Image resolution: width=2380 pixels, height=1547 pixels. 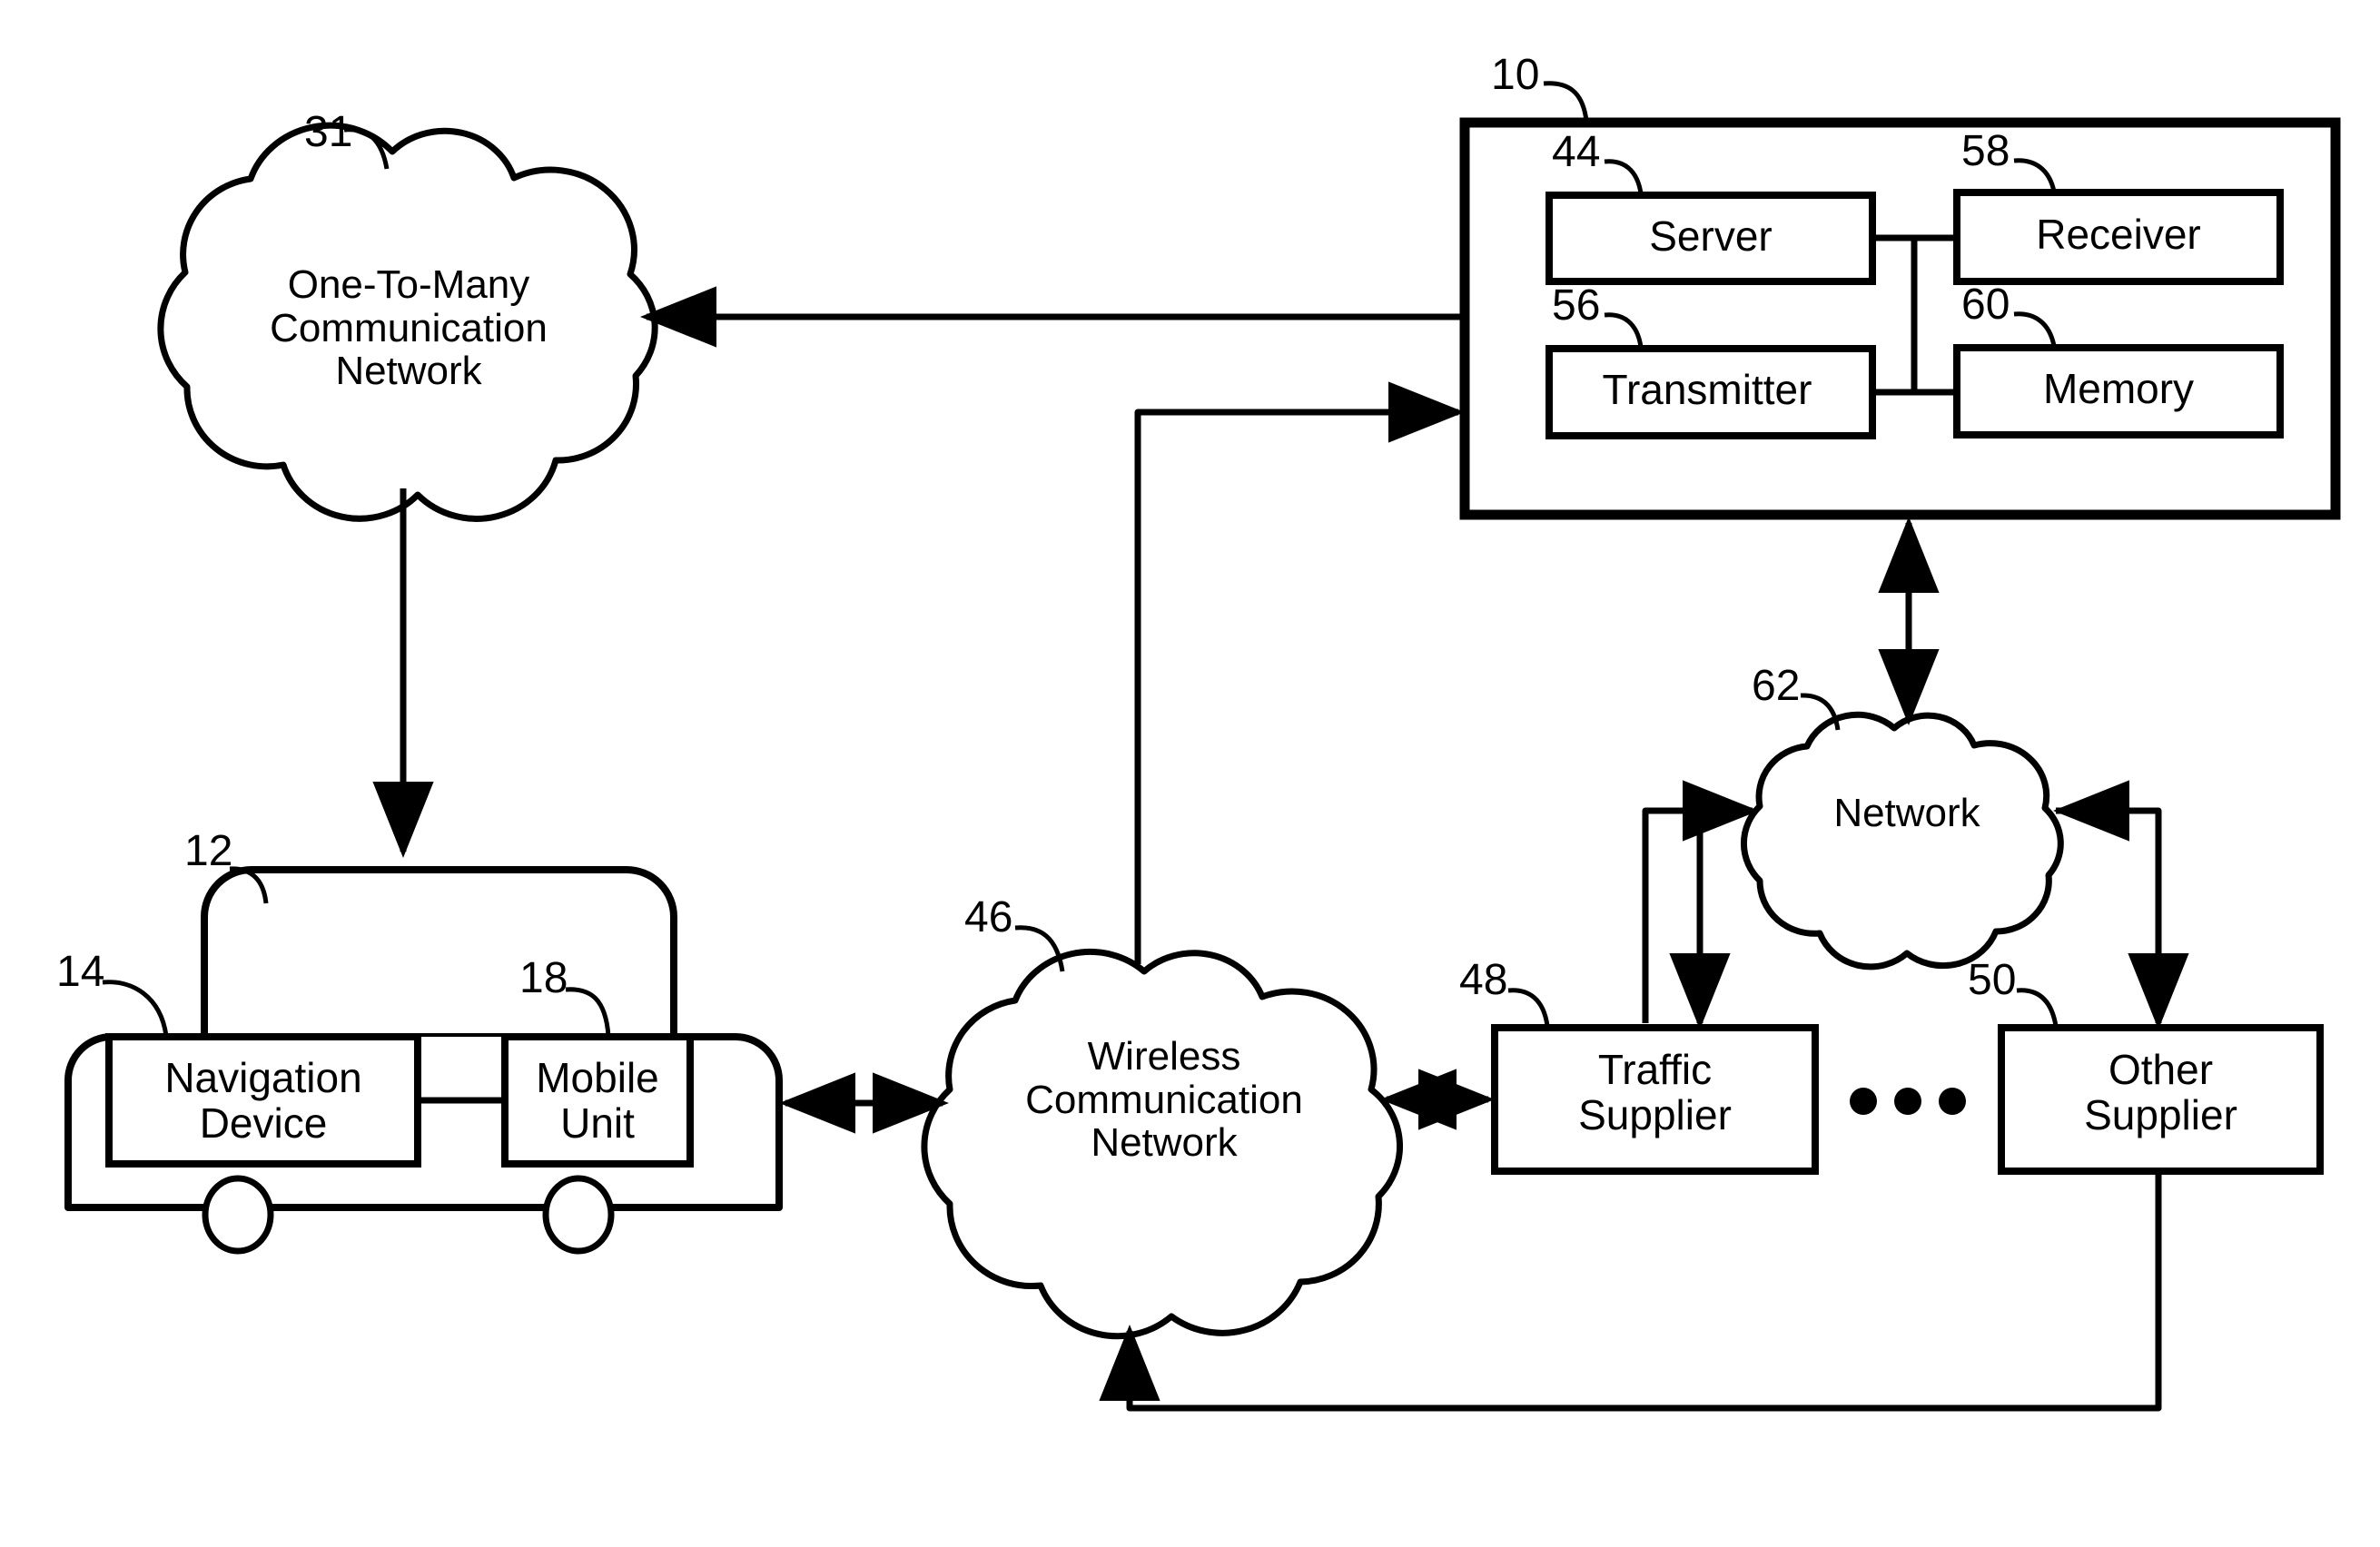 I want to click on mobile-unit-box, so click(x=598, y=1101).